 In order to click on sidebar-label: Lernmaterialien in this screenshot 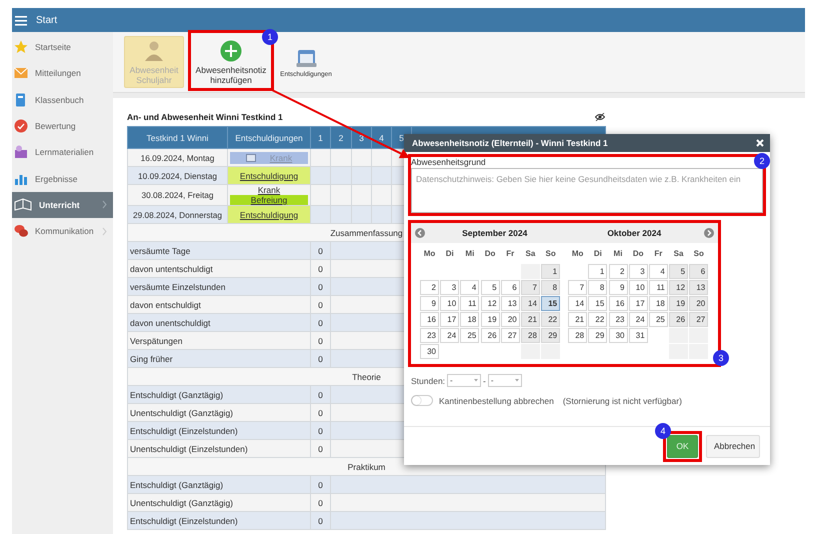, I will do `click(65, 152)`.